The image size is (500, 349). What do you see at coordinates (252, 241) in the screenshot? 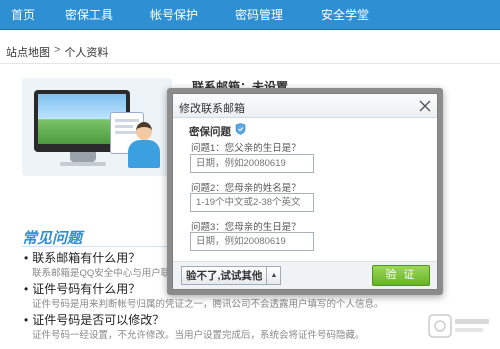
I see `question-3-input` at bounding box center [252, 241].